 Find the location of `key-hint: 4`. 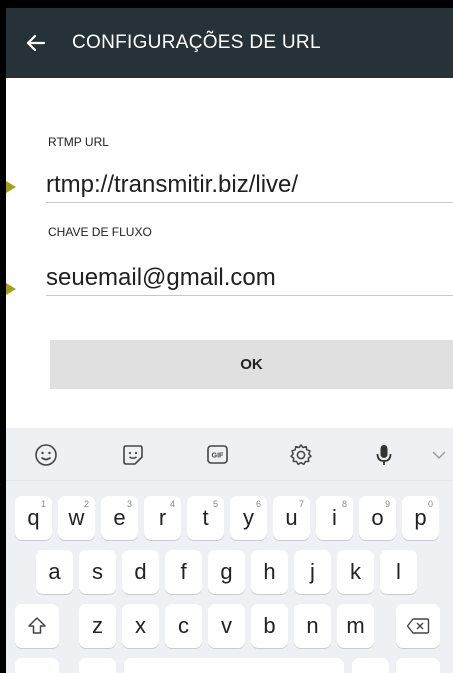

key-hint: 4 is located at coordinates (172, 504).